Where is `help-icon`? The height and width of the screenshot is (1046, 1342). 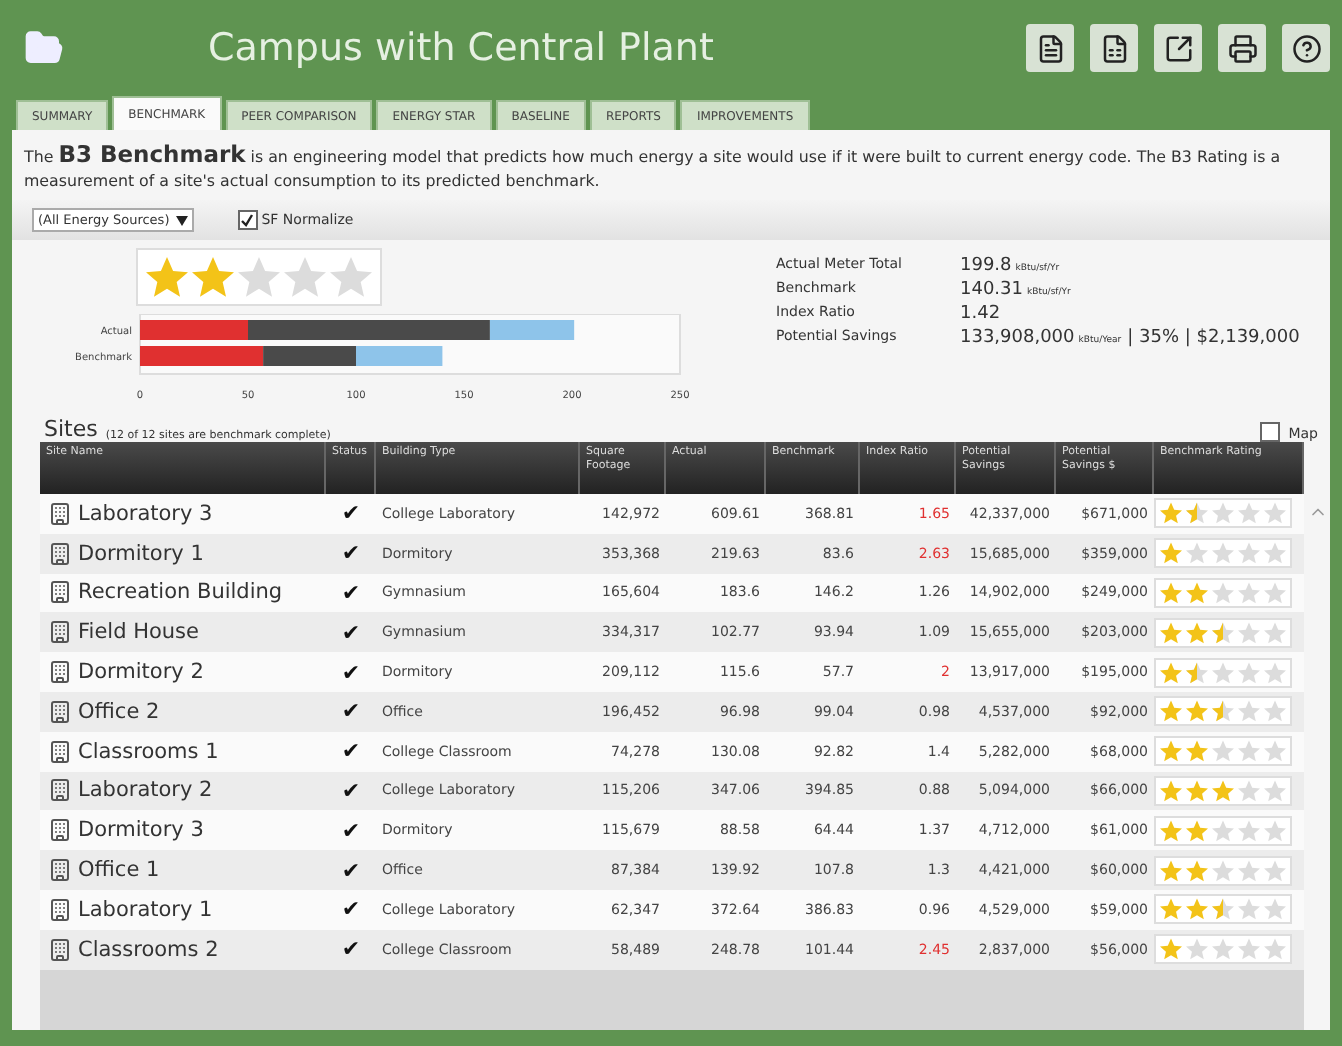 help-icon is located at coordinates (1306, 48).